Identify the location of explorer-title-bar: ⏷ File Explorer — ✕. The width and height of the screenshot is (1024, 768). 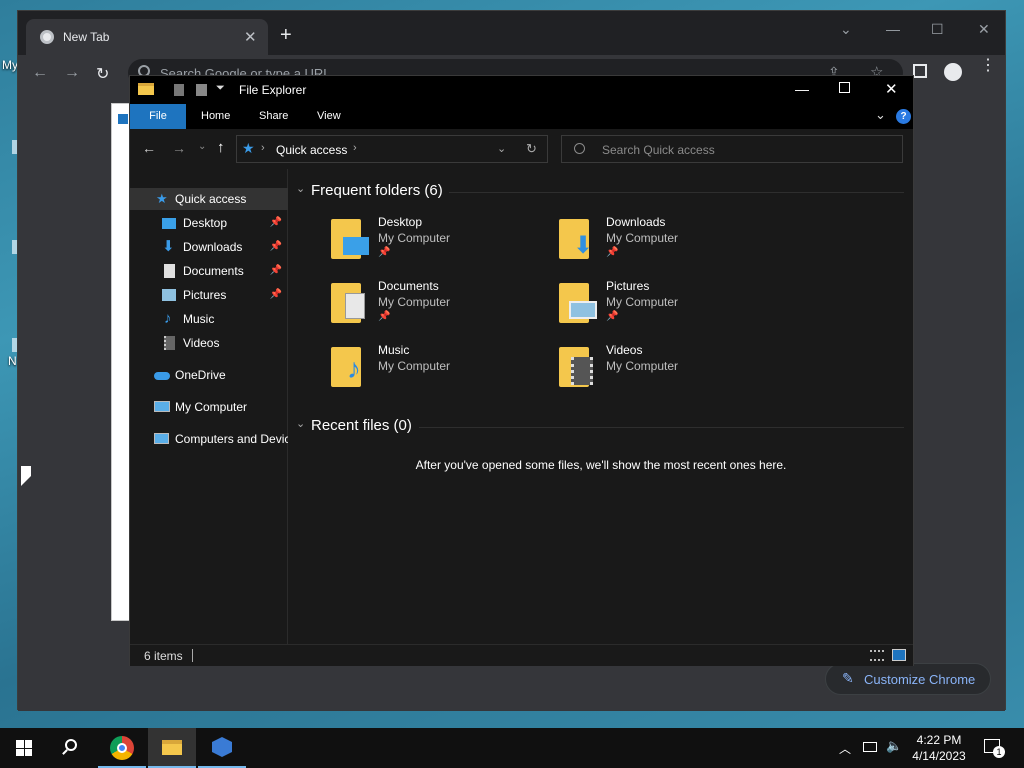
(521, 90).